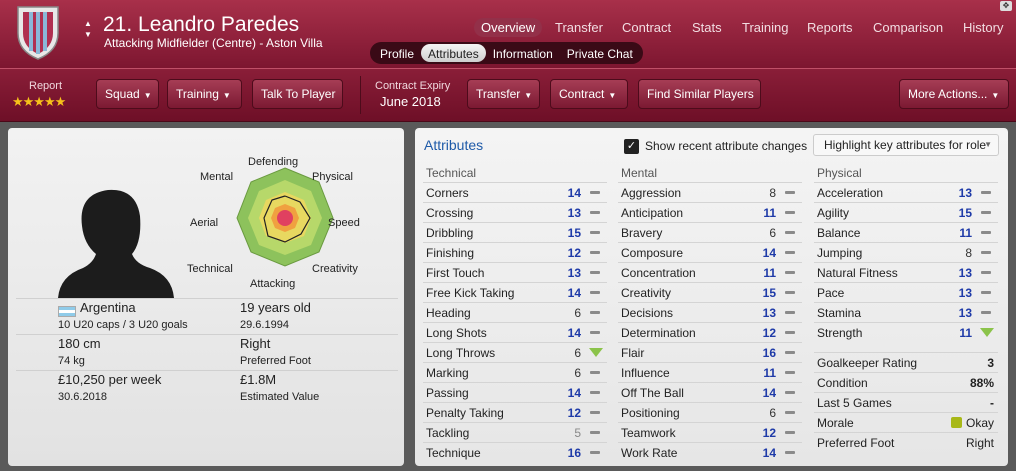  I want to click on attribute-row: Crossing 13, so click(515, 212).